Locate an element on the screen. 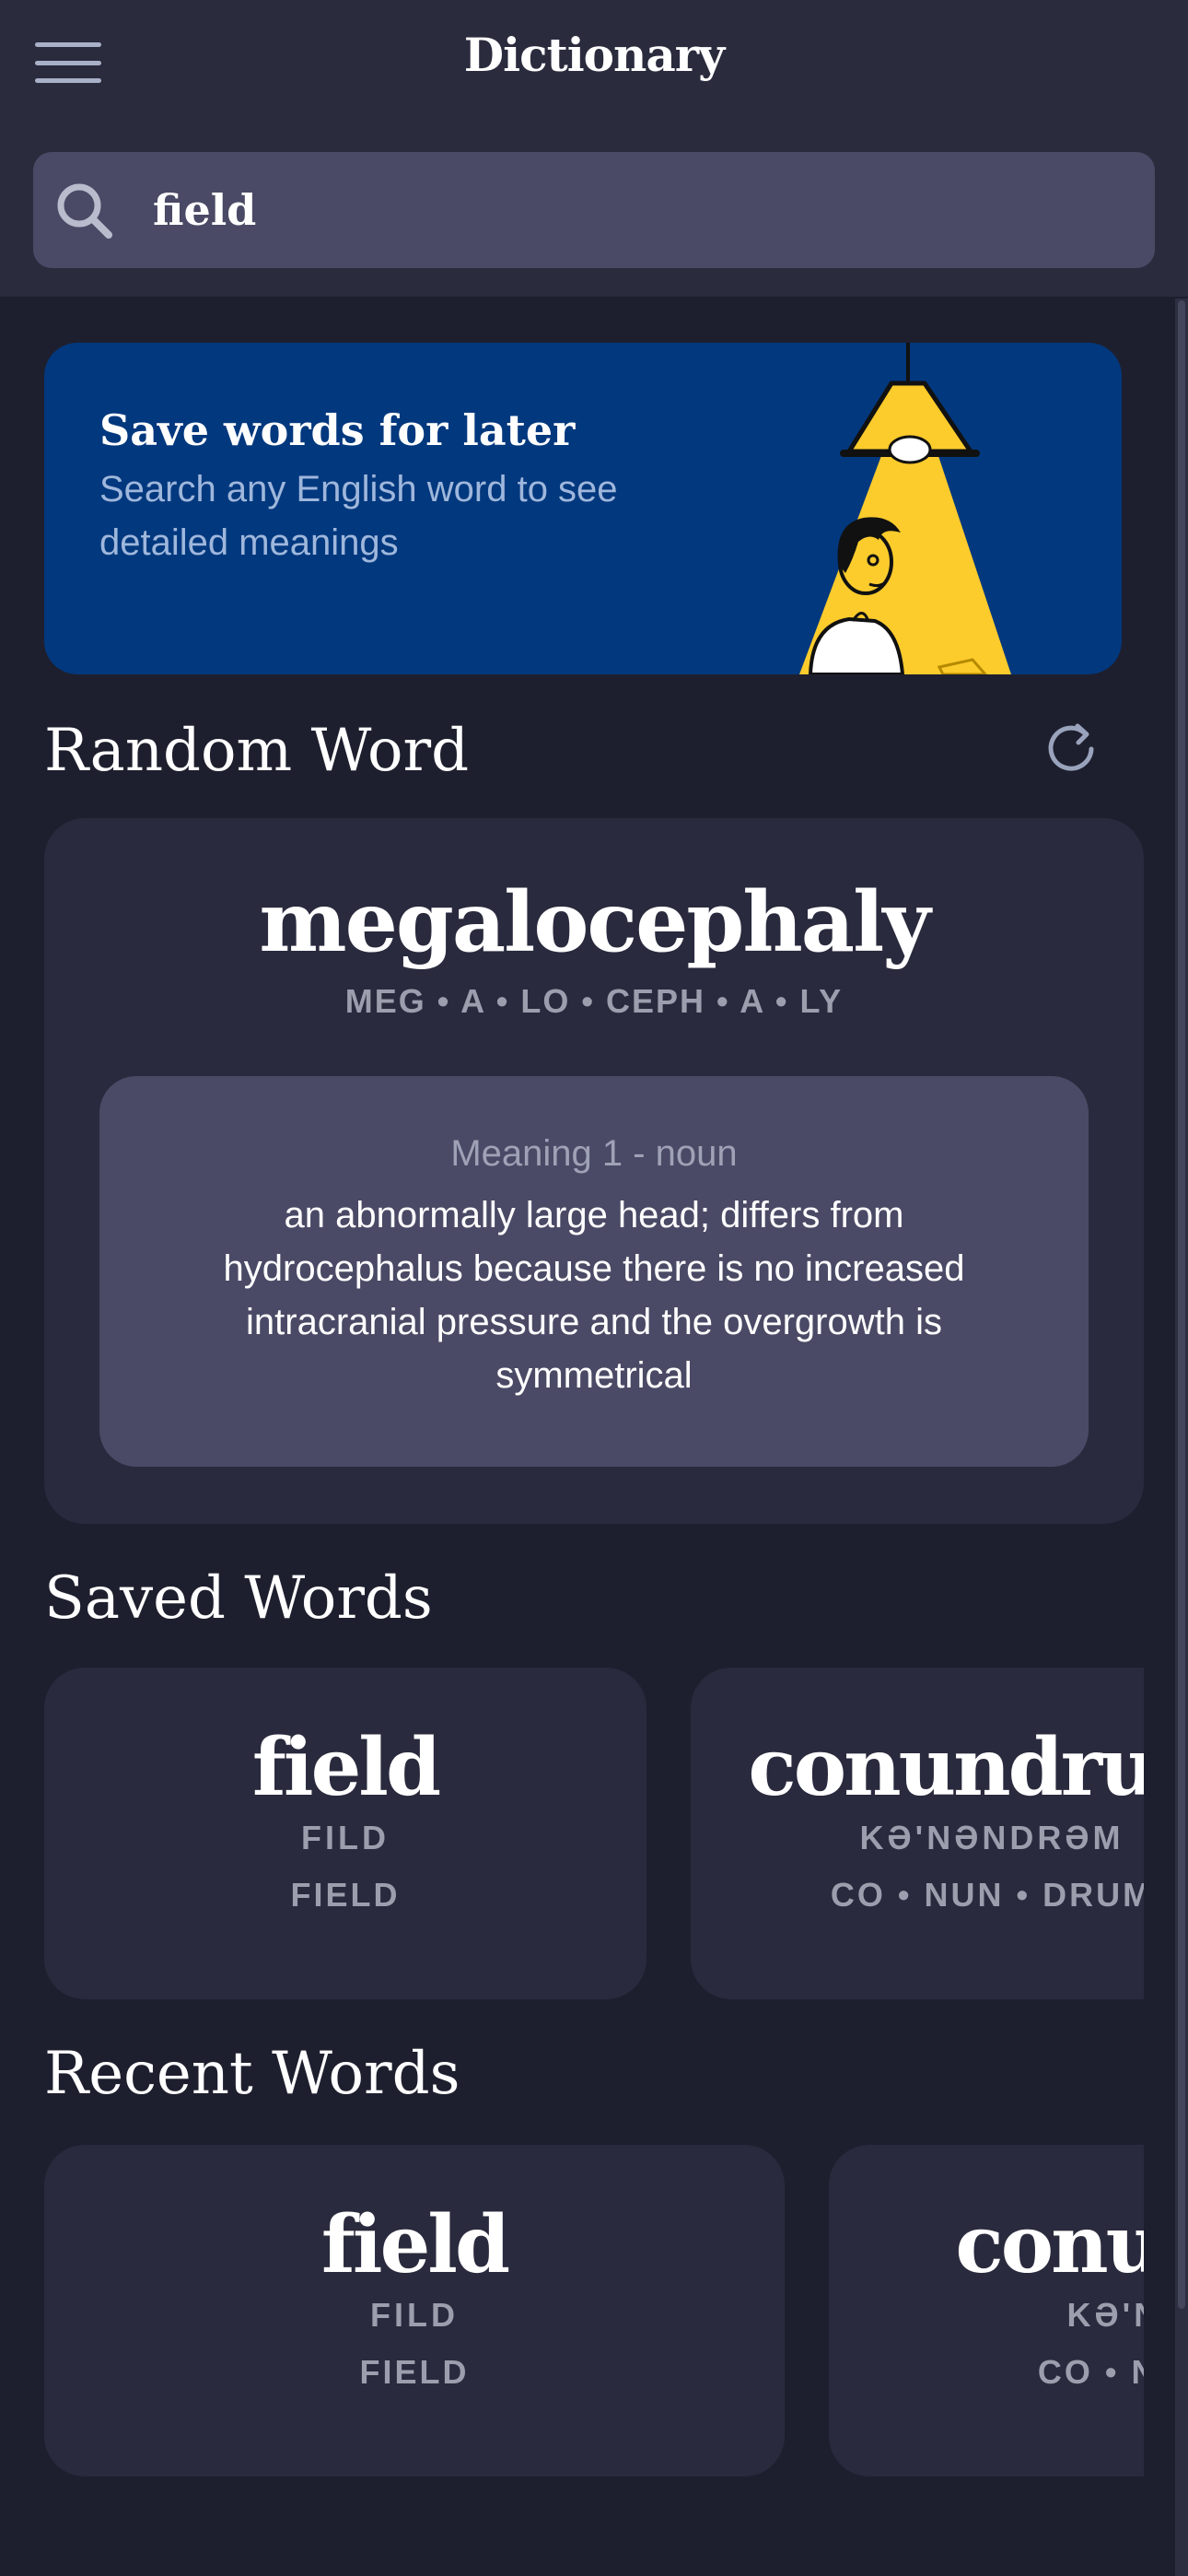 The image size is (1188, 2576). person-under-lamp-illustration is located at coordinates (905, 508).